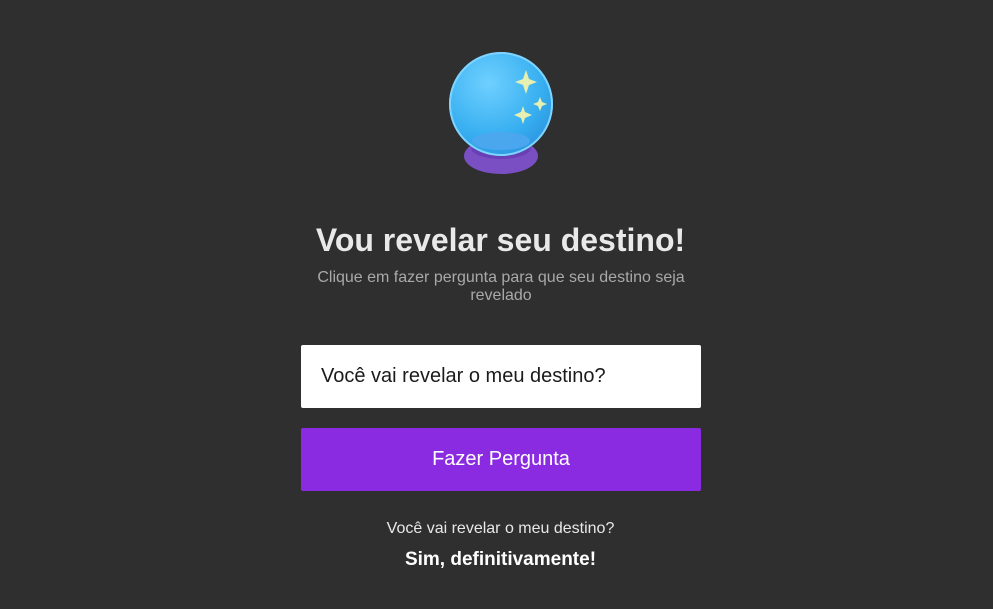 The width and height of the screenshot is (993, 609). What do you see at coordinates (501, 376) in the screenshot?
I see `question-input` at bounding box center [501, 376].